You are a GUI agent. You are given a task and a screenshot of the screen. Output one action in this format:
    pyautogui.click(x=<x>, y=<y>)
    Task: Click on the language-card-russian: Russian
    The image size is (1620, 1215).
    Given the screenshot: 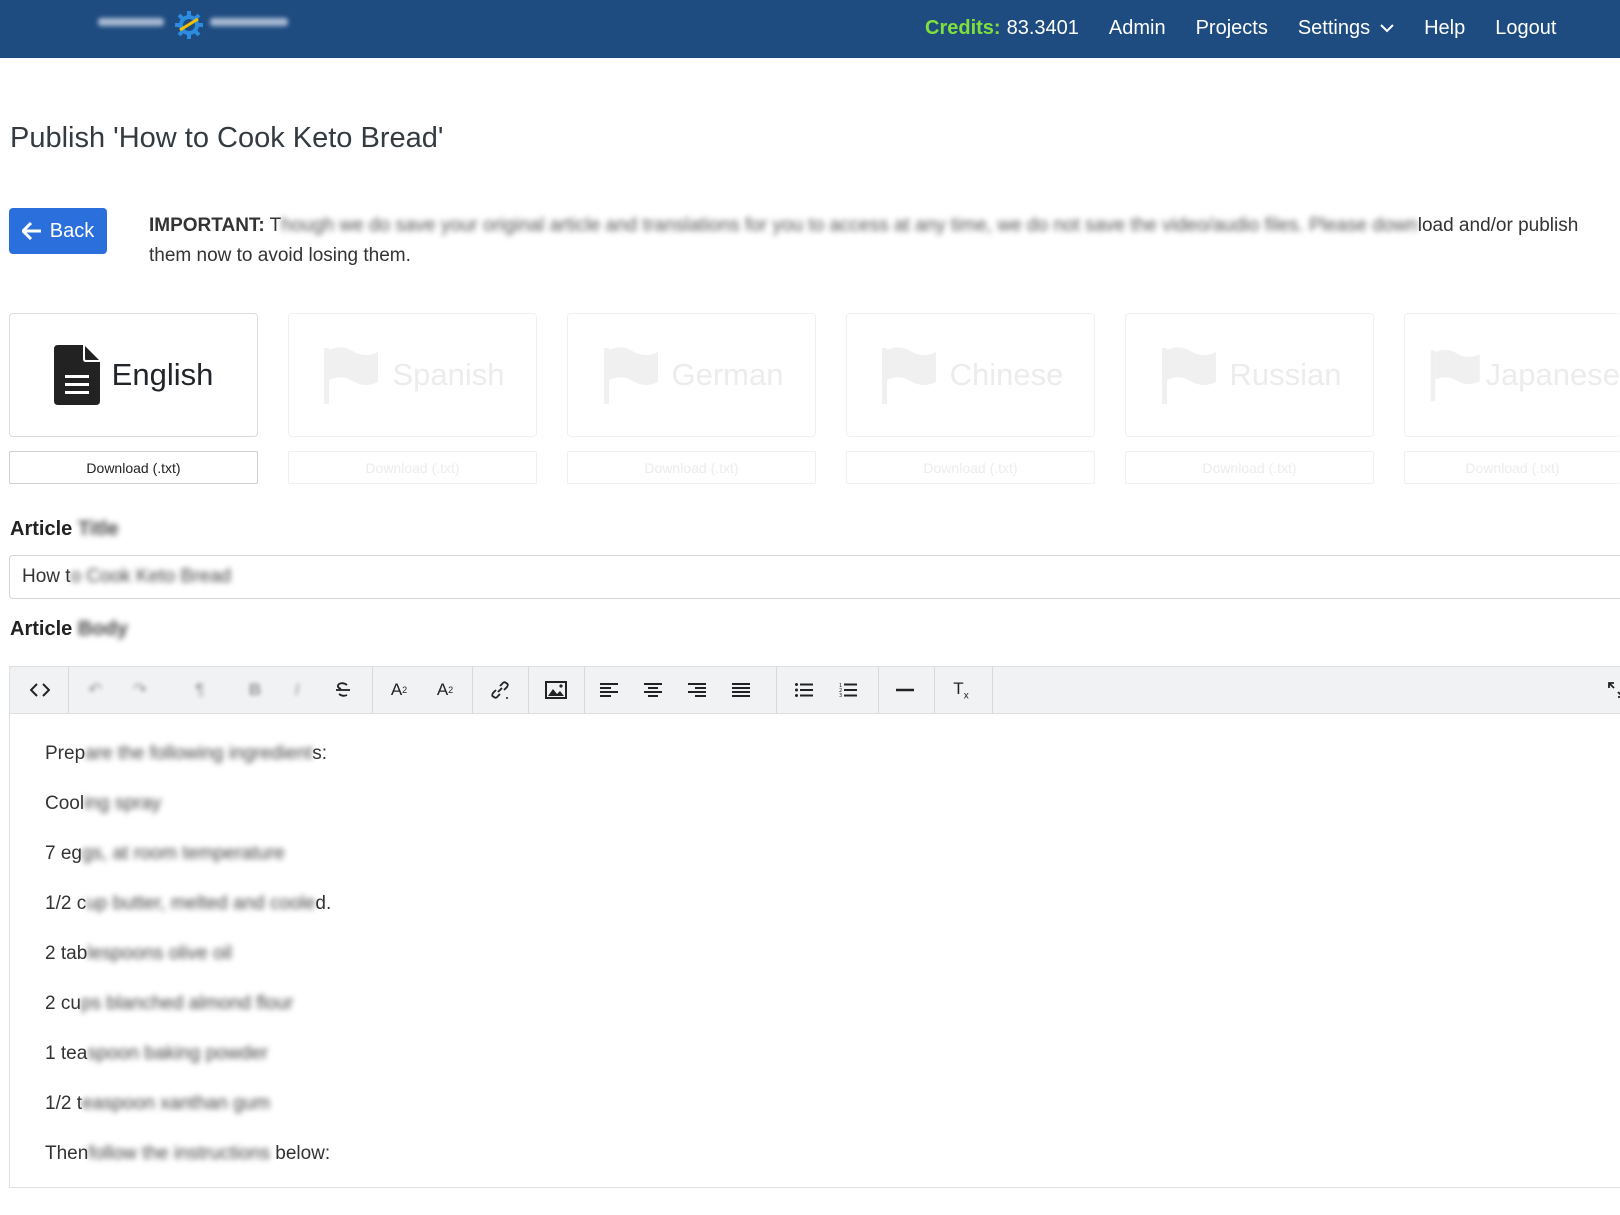 What is the action you would take?
    pyautogui.click(x=1249, y=375)
    